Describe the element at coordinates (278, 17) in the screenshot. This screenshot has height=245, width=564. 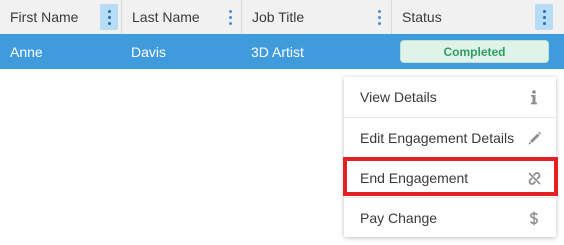
I see `column-header-label: Job Title` at that location.